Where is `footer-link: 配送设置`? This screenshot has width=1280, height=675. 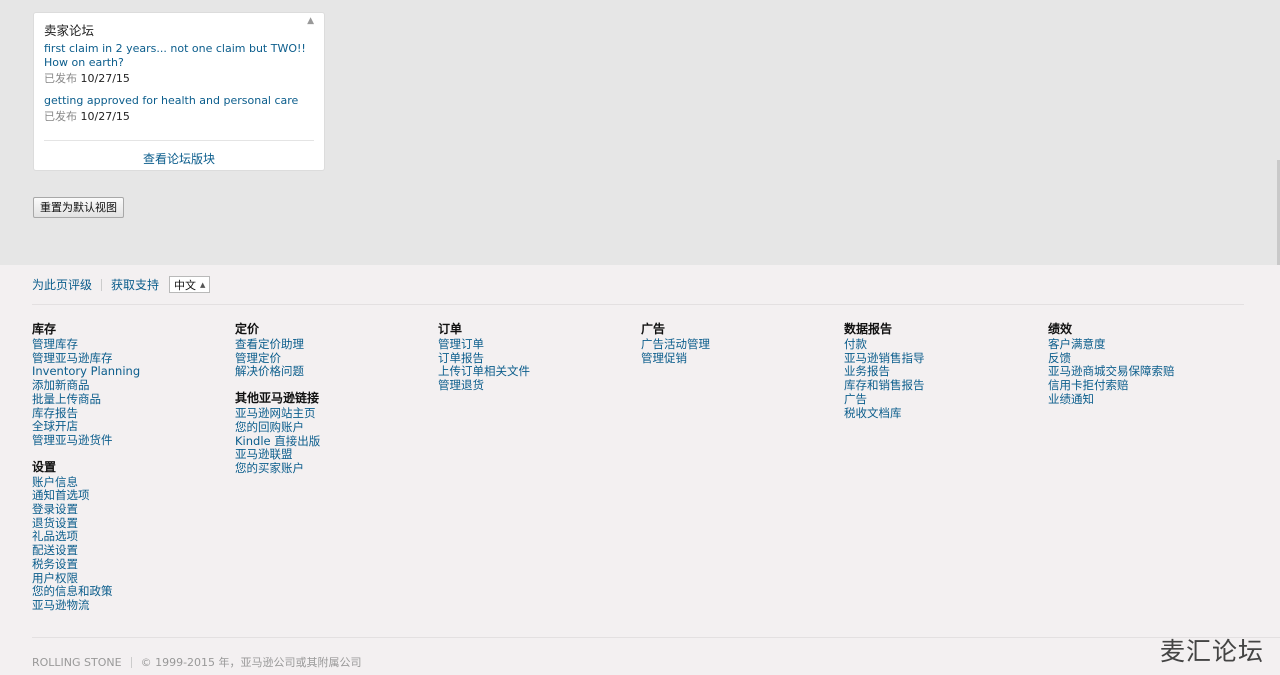
footer-link: 配送设置 is located at coordinates (86, 550).